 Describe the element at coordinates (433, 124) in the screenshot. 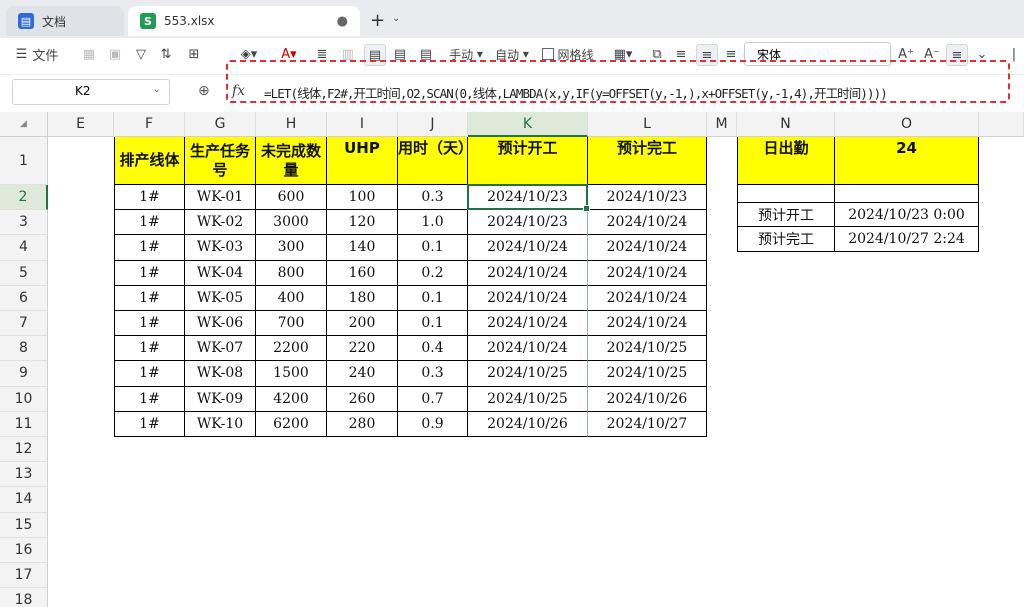

I see `column-header-j: J` at that location.